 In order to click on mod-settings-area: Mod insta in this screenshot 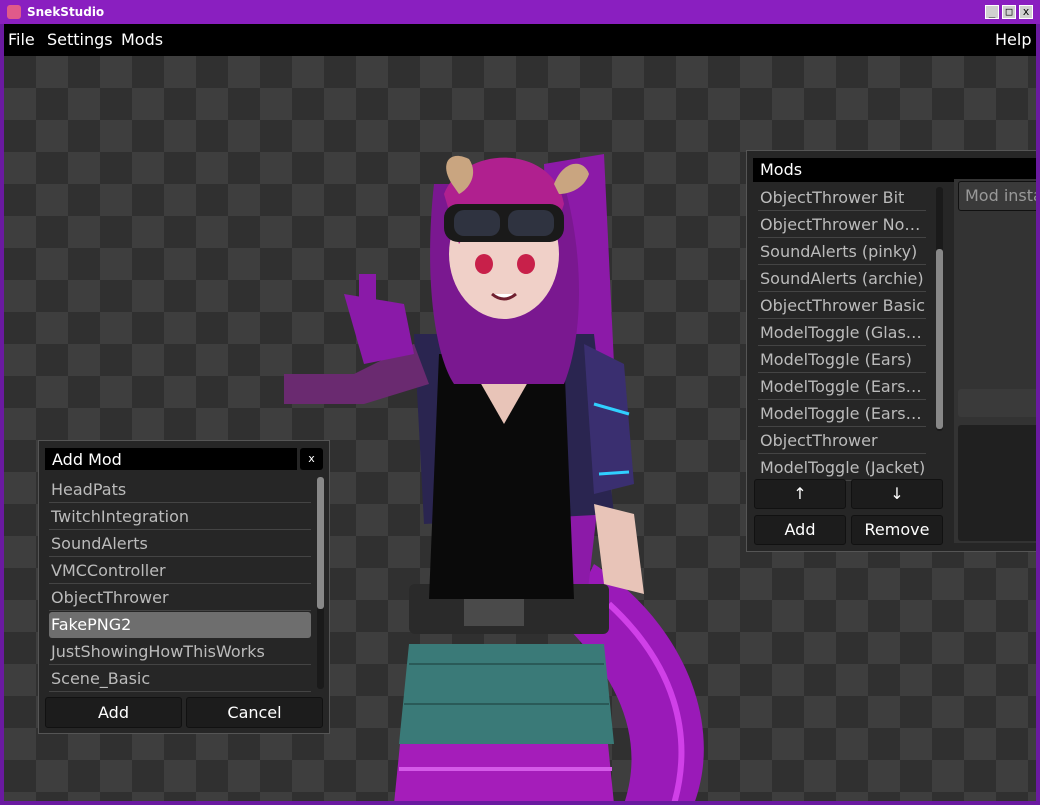, I will do `click(995, 361)`.